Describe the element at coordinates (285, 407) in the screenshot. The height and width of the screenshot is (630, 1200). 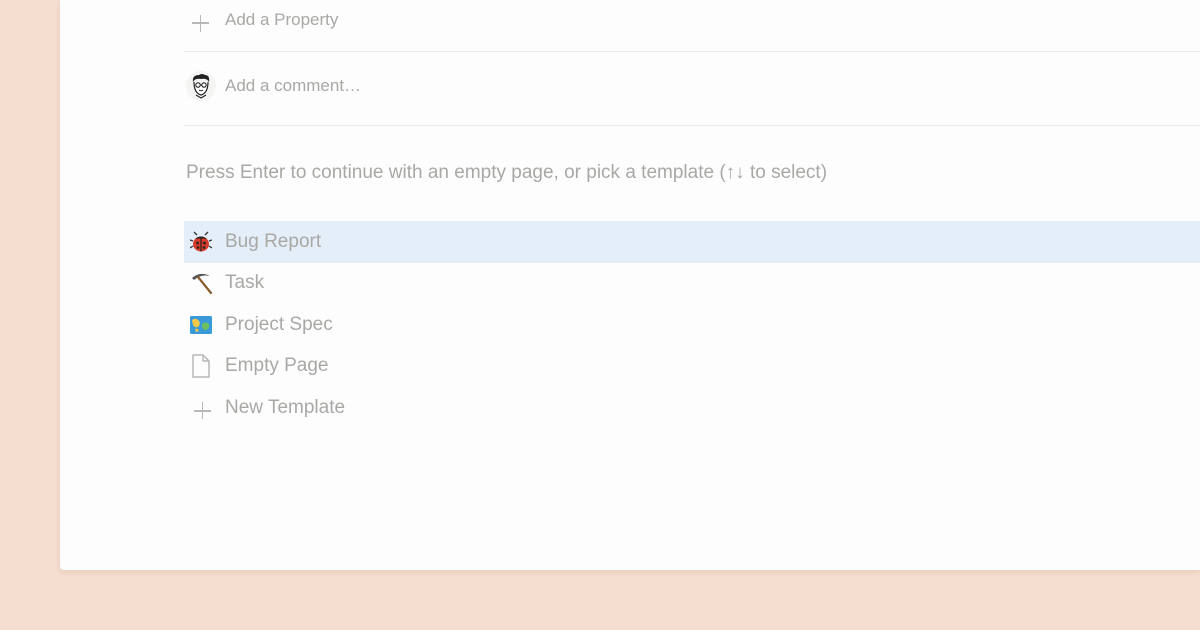
I see `template-label: New Template` at that location.